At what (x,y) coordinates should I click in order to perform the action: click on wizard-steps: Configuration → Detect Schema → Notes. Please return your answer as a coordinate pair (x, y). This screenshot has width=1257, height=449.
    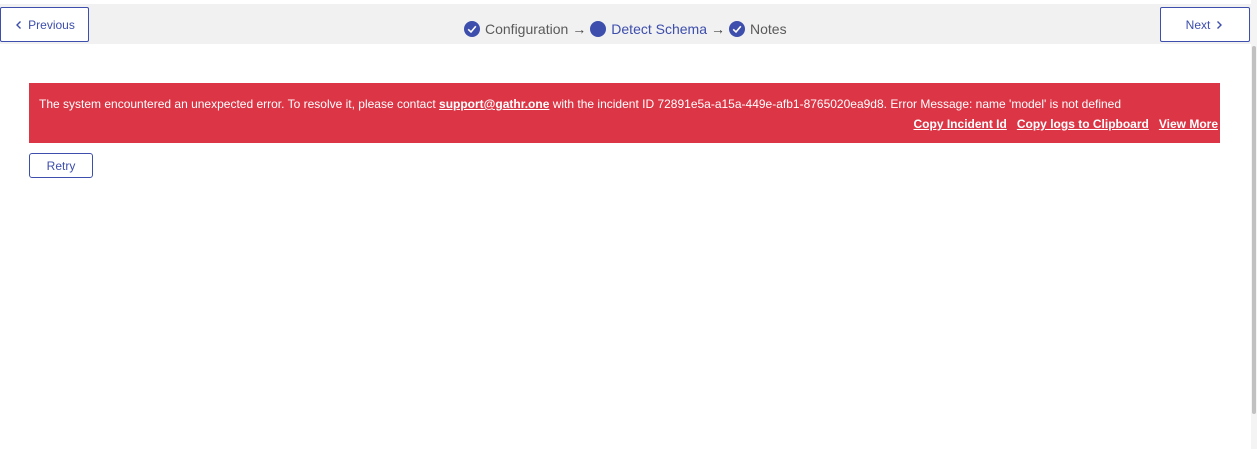
    Looking at the image, I should click on (625, 29).